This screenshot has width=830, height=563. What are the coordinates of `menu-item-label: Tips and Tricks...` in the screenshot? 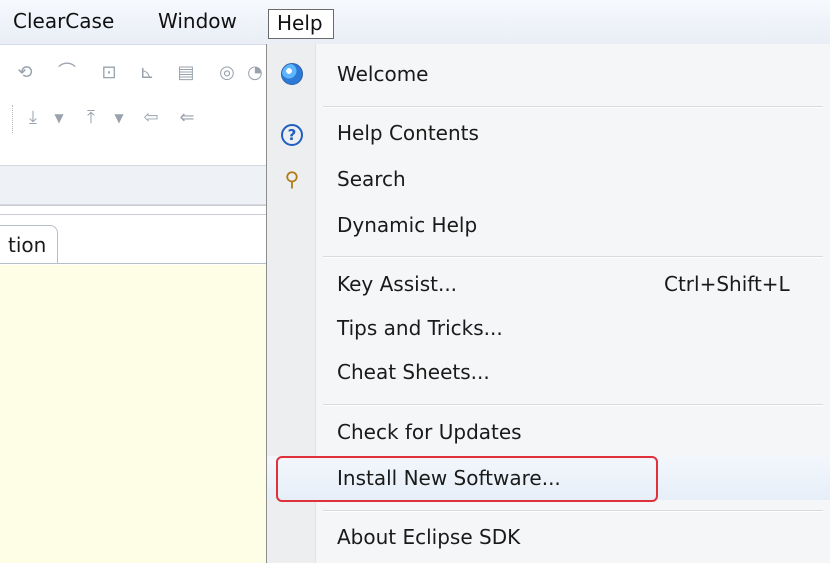 It's located at (420, 328).